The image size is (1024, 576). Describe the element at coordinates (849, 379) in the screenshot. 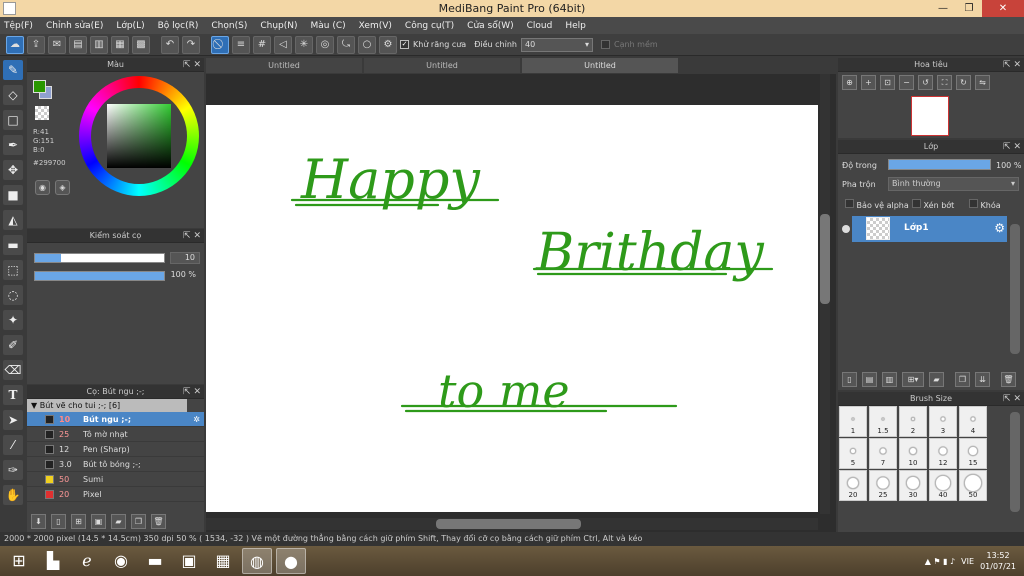

I see `new-layer-icon: ▯` at that location.